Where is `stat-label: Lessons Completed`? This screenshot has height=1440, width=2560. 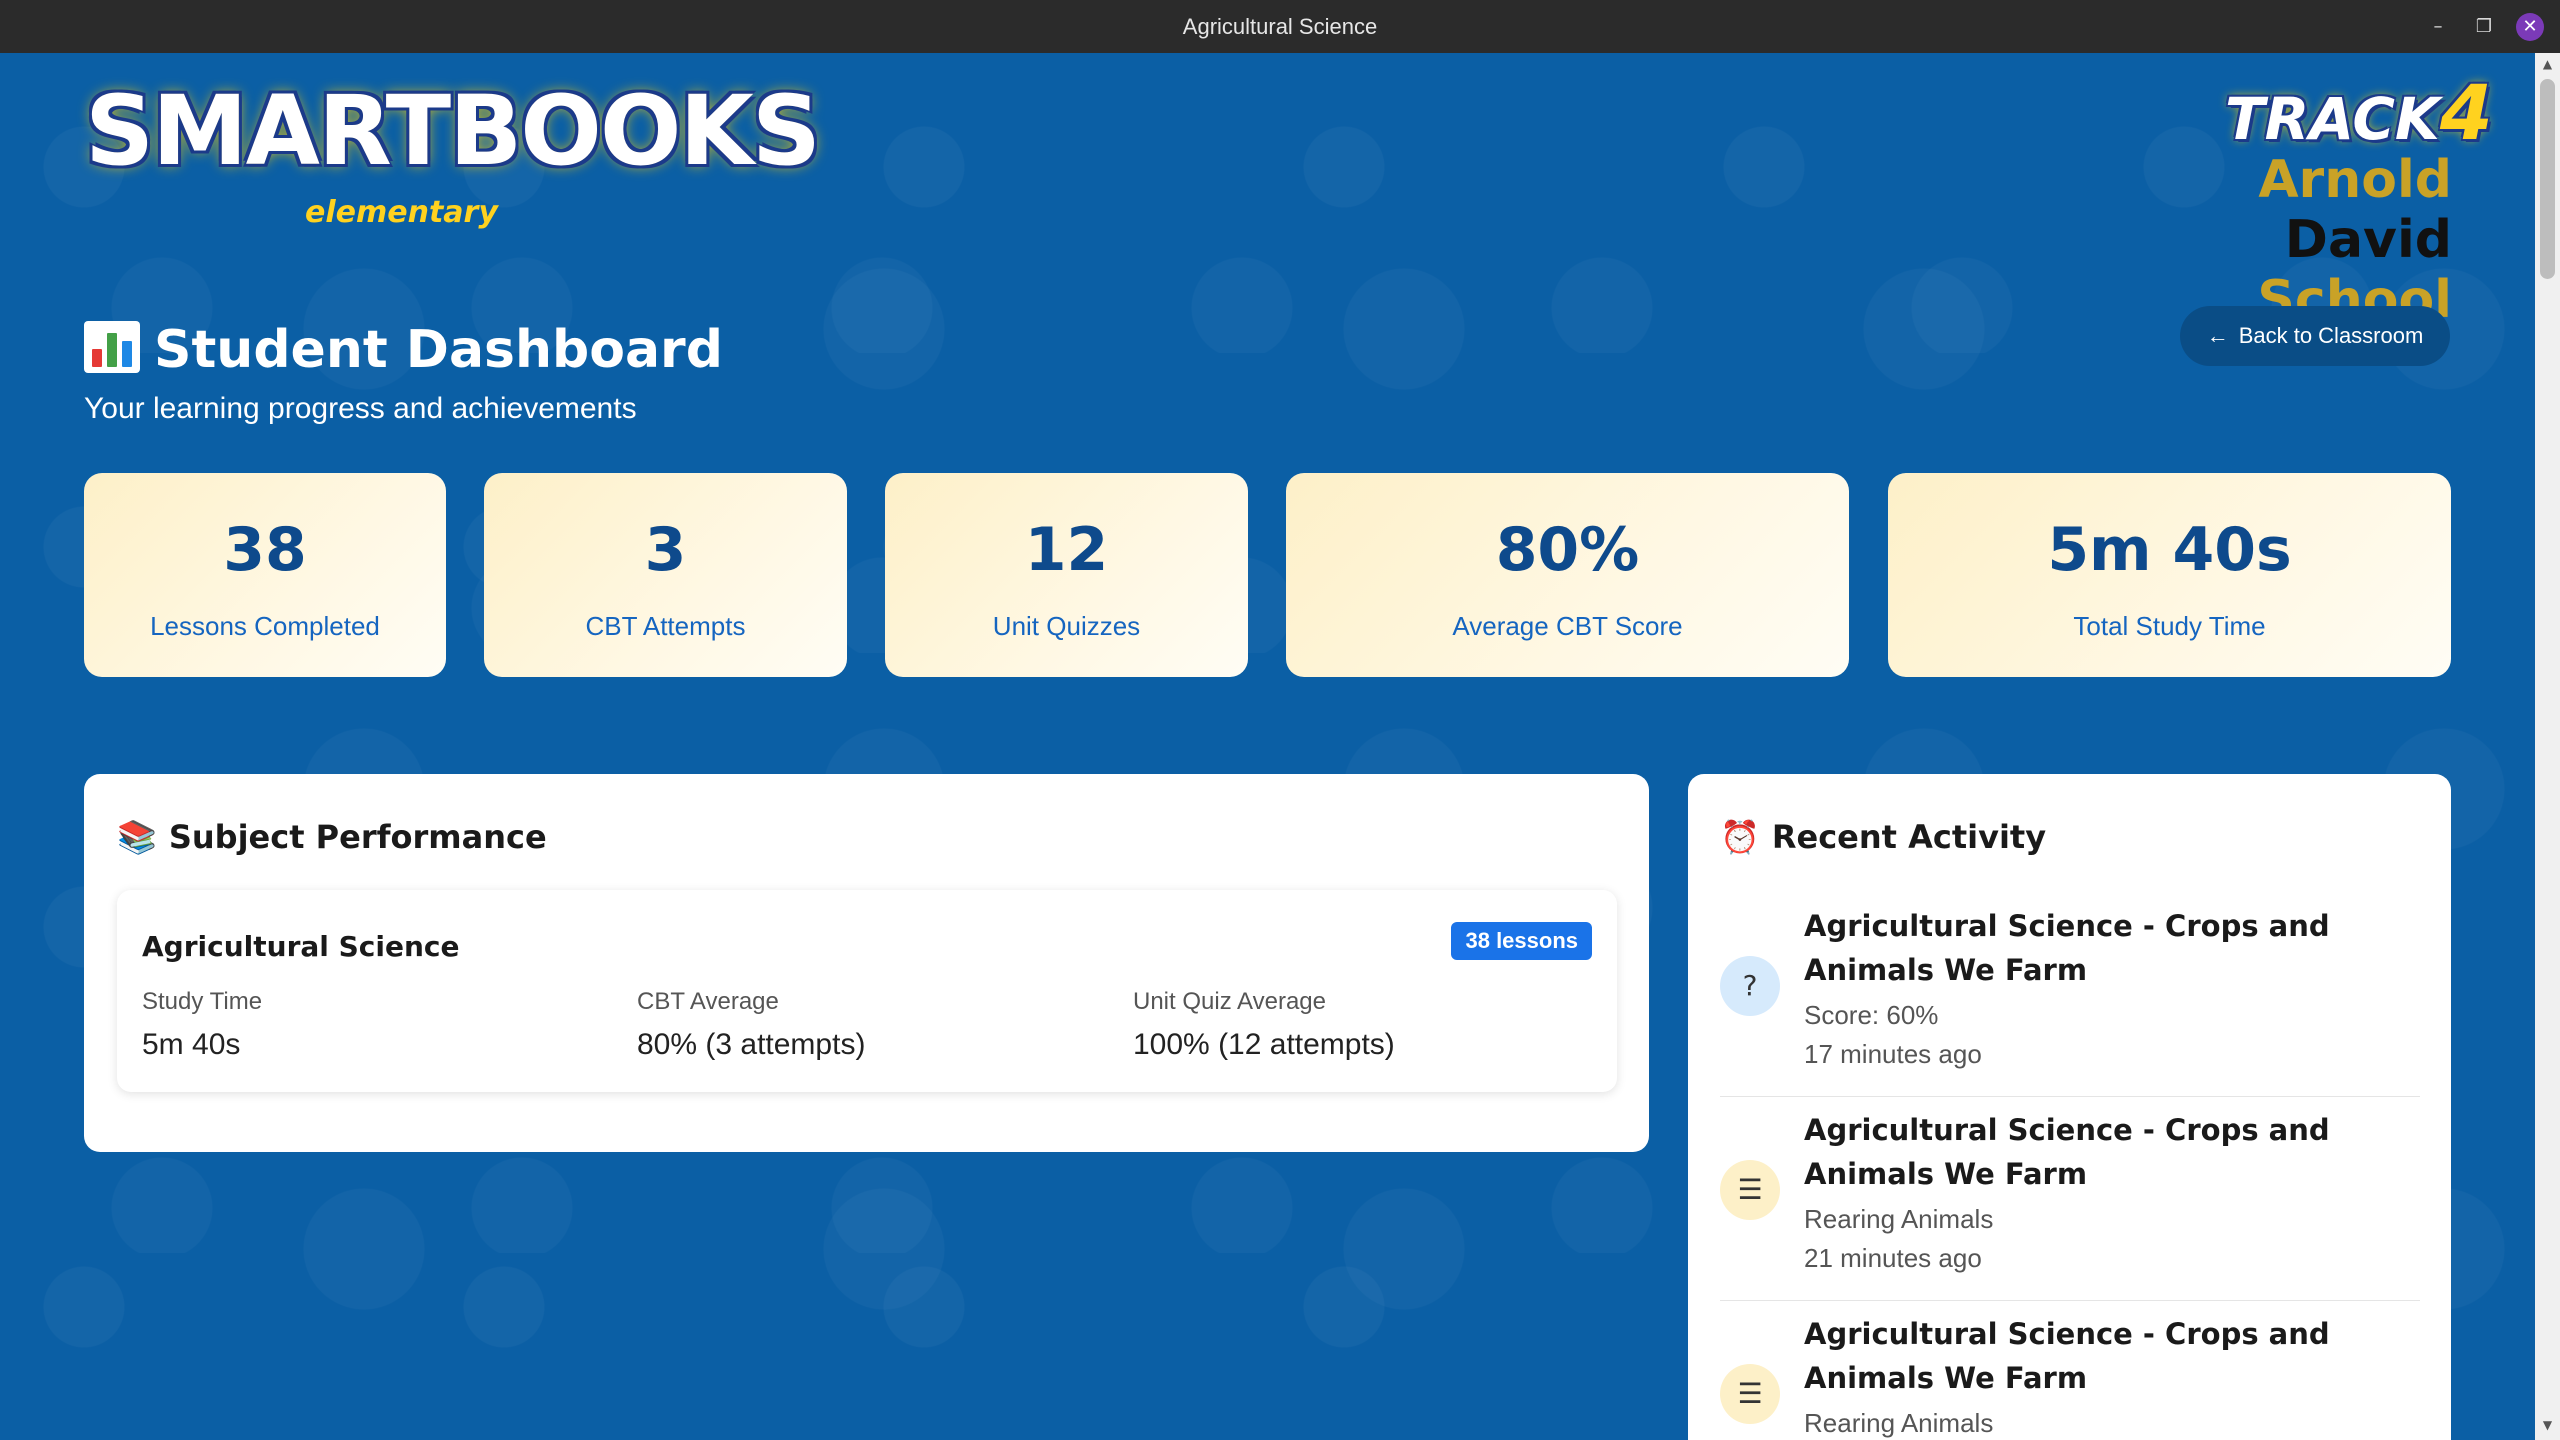
stat-label: Lessons Completed is located at coordinates (265, 626).